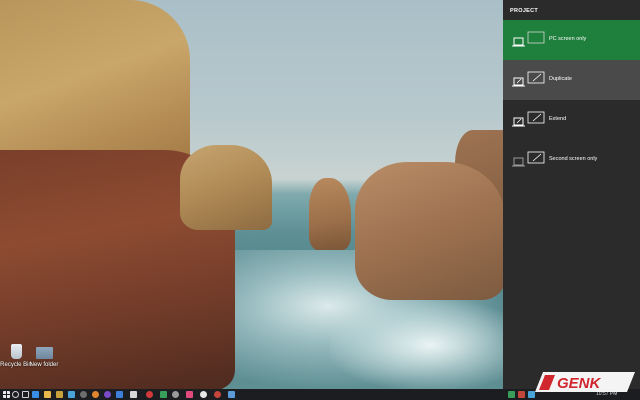  Describe the element at coordinates (579, 383) in the screenshot. I see `svg-text: GENK` at that location.